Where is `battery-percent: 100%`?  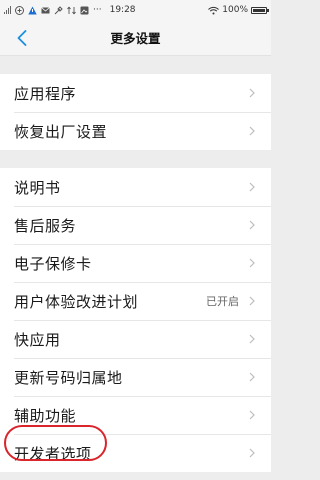 battery-percent: 100% is located at coordinates (235, 10).